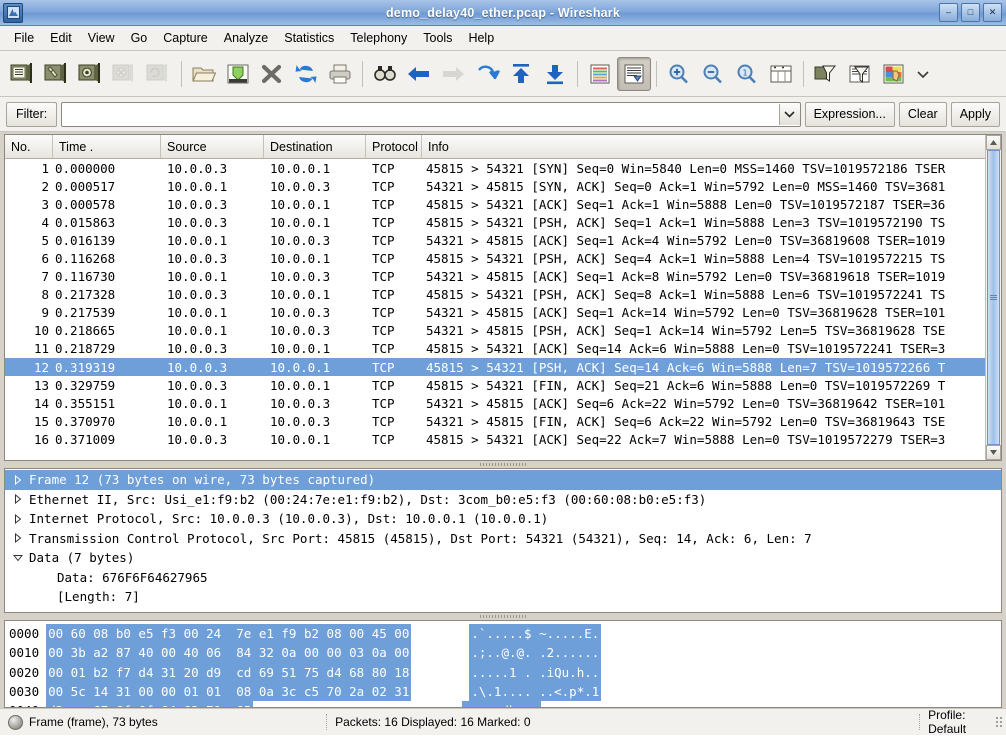 Image resolution: width=1006 pixels, height=736 pixels. I want to click on stop-capture-icon, so click(125, 74).